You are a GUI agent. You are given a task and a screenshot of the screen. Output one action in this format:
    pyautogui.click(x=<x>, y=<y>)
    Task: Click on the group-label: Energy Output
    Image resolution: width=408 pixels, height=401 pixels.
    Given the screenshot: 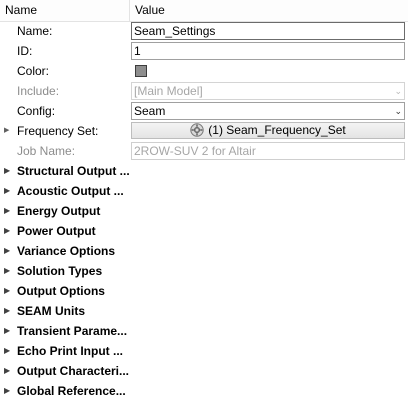 What is the action you would take?
    pyautogui.click(x=59, y=211)
    